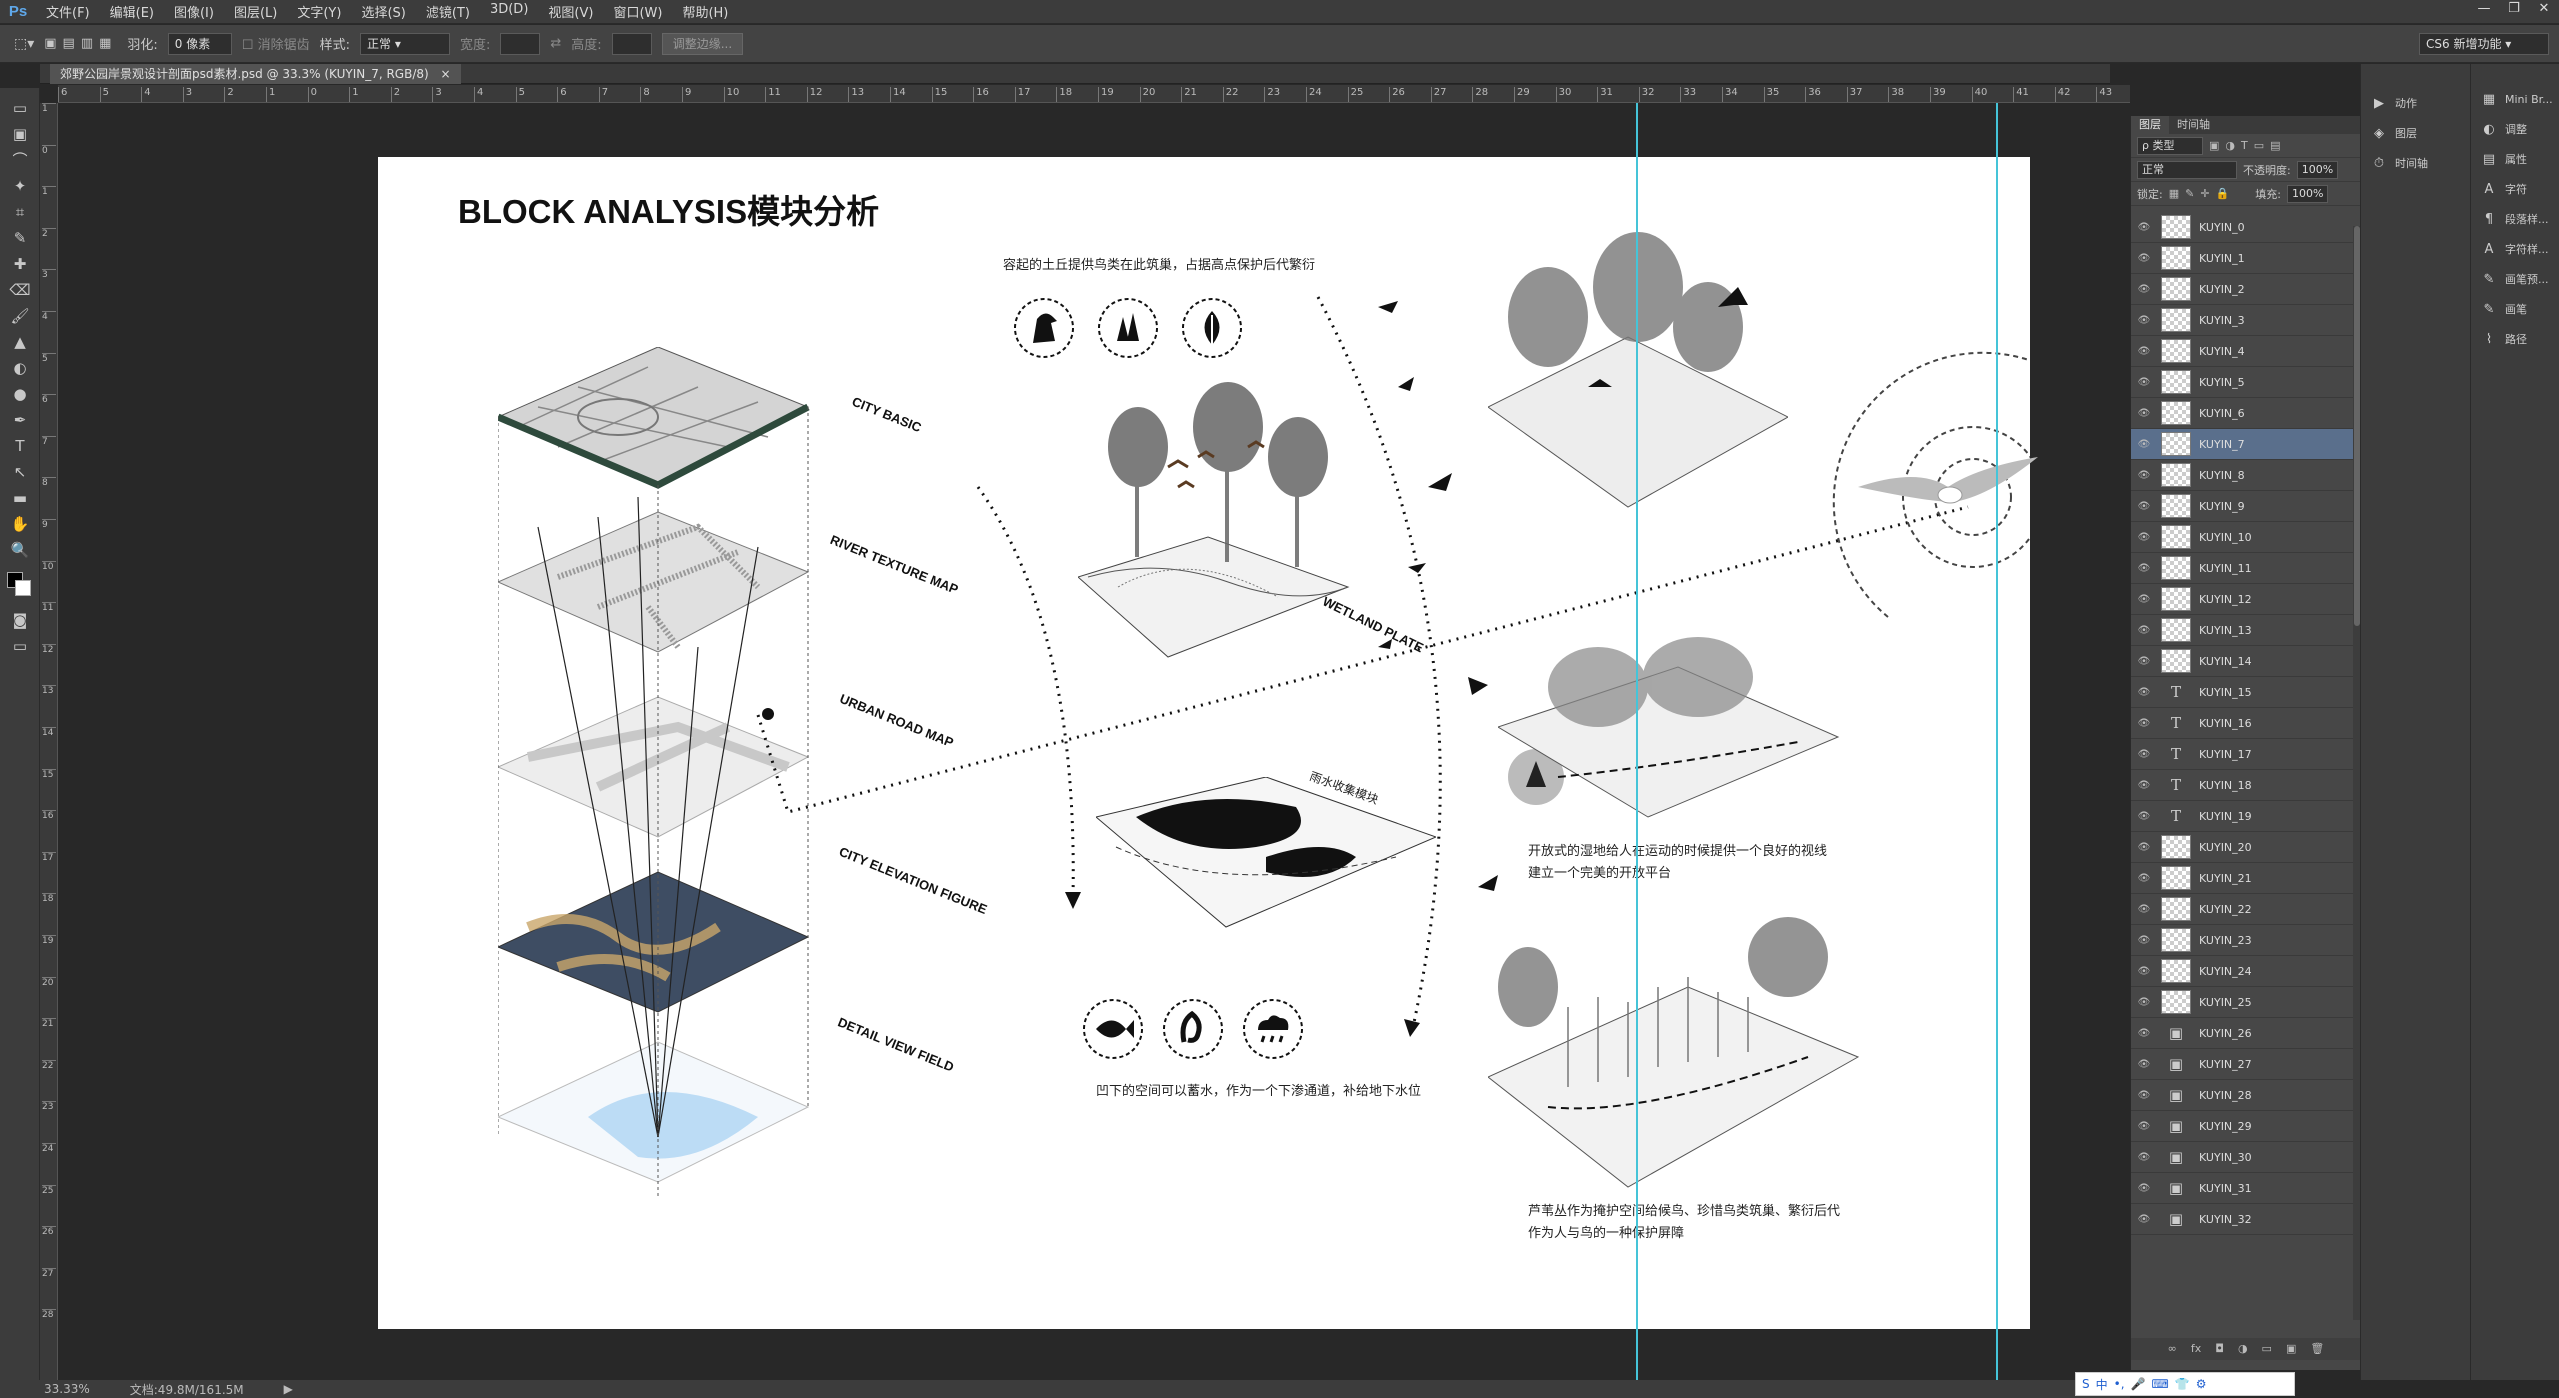  Describe the element at coordinates (2307, 193) in the screenshot. I see `fill-input: 100%` at that location.